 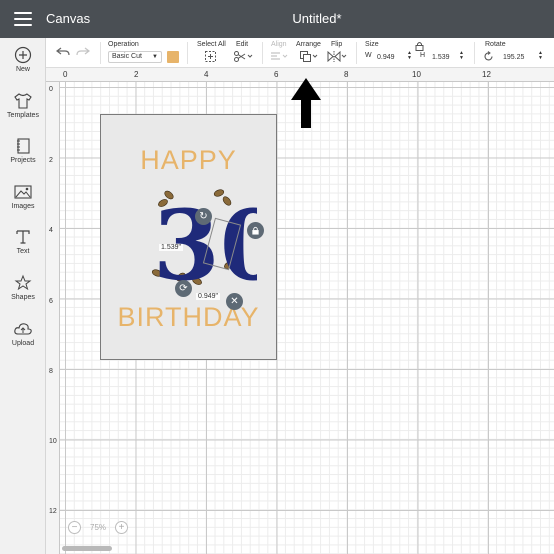 What do you see at coordinates (87, 548) in the screenshot?
I see `horizontal-scrollbar` at bounding box center [87, 548].